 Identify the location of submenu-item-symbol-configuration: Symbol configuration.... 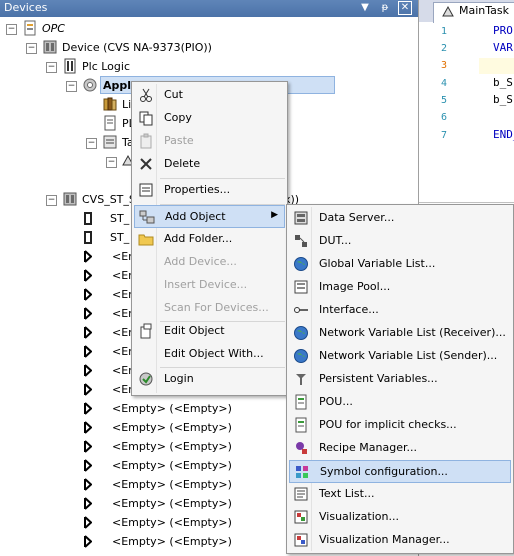
(400, 471).